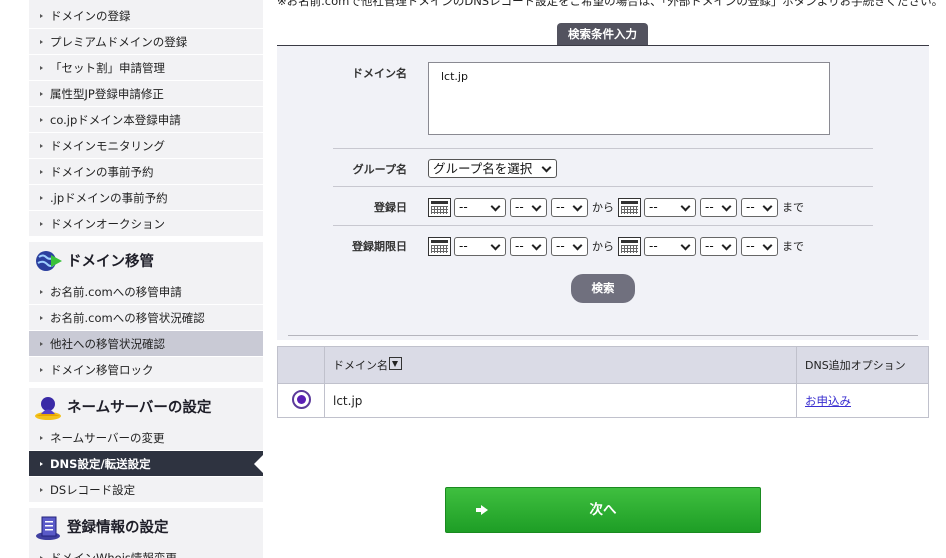  What do you see at coordinates (146, 146) in the screenshot?
I see `sidebar-item-domain-monitoring: ドメインモニタリング` at bounding box center [146, 146].